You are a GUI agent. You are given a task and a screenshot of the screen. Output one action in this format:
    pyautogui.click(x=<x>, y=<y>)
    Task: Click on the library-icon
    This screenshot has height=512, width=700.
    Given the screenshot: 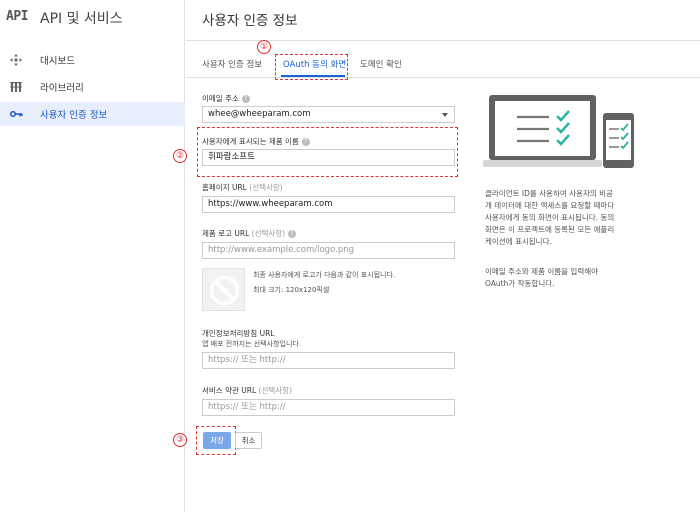 What is the action you would take?
    pyautogui.click(x=16, y=87)
    